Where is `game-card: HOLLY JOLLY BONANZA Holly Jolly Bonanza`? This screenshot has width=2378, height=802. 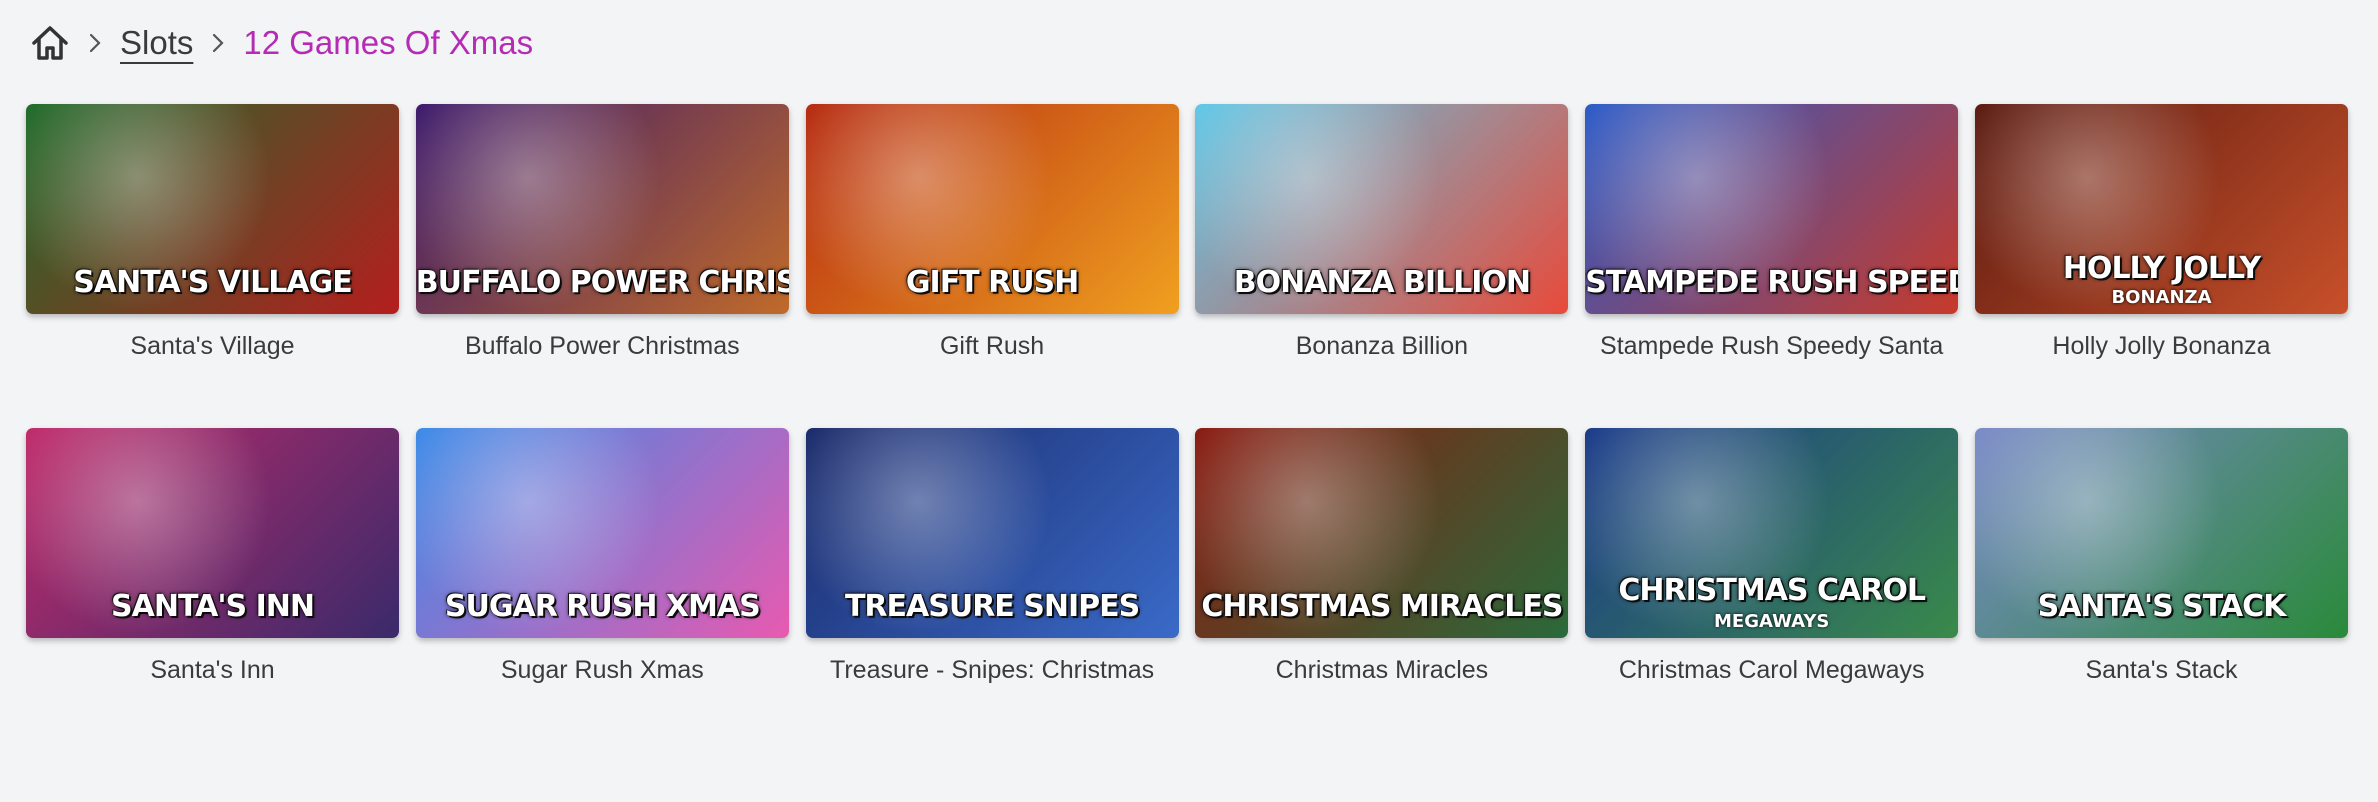 game-card: HOLLY JOLLY BONANZA Holly Jolly Bonanza is located at coordinates (2161, 266).